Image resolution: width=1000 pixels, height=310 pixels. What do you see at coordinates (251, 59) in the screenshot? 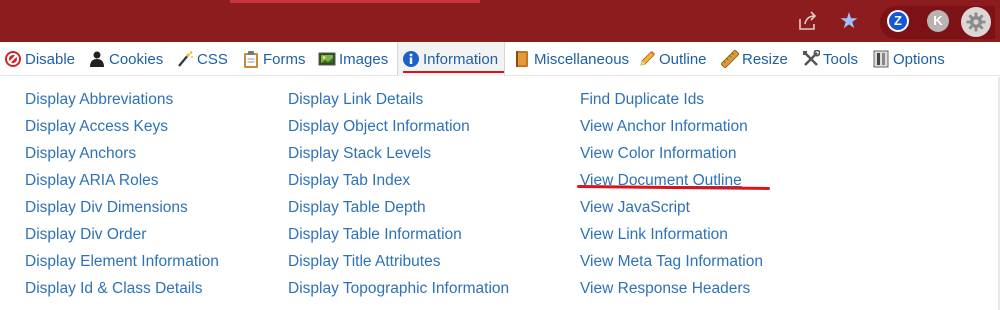
I see `forms-clipboard-icon` at bounding box center [251, 59].